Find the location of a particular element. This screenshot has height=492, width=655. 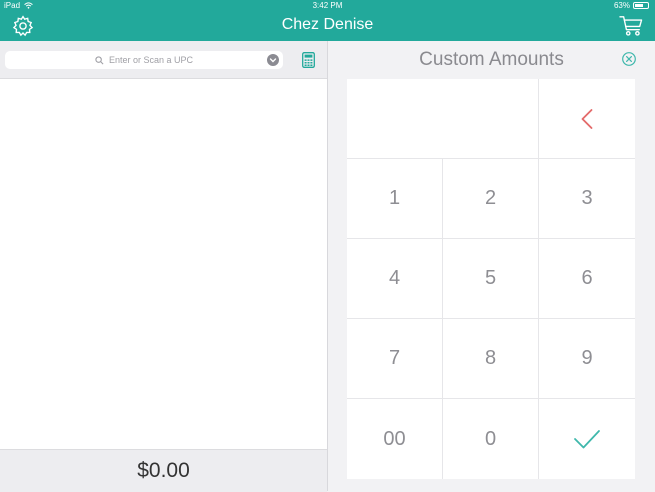

key-7: 7 is located at coordinates (395, 359).